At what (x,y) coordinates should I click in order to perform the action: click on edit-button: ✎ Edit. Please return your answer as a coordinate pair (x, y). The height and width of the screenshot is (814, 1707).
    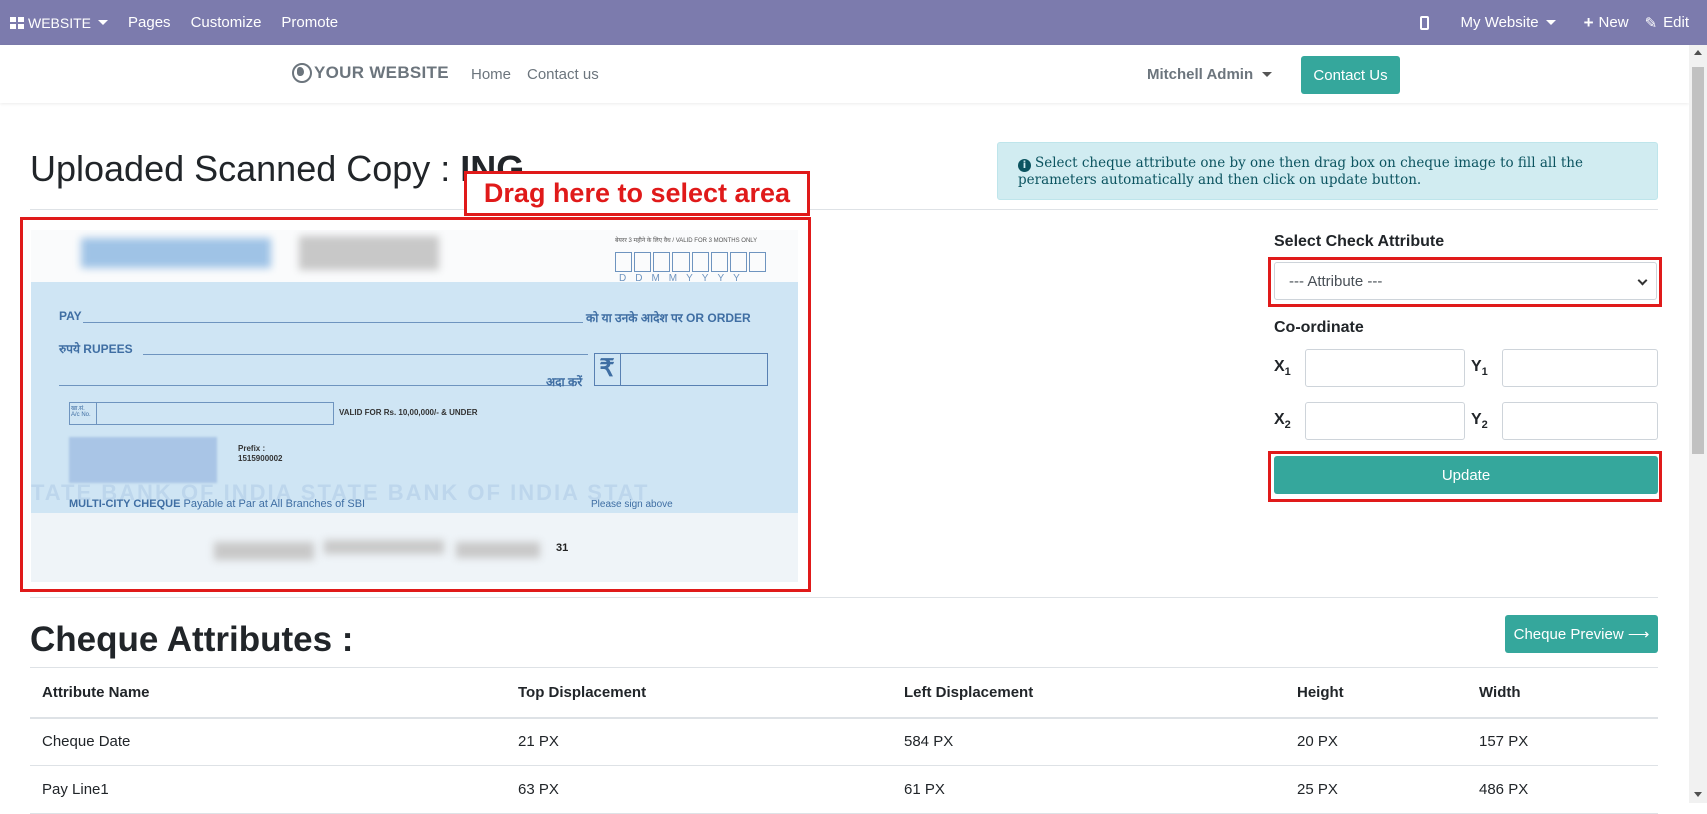
    Looking at the image, I should click on (1669, 22).